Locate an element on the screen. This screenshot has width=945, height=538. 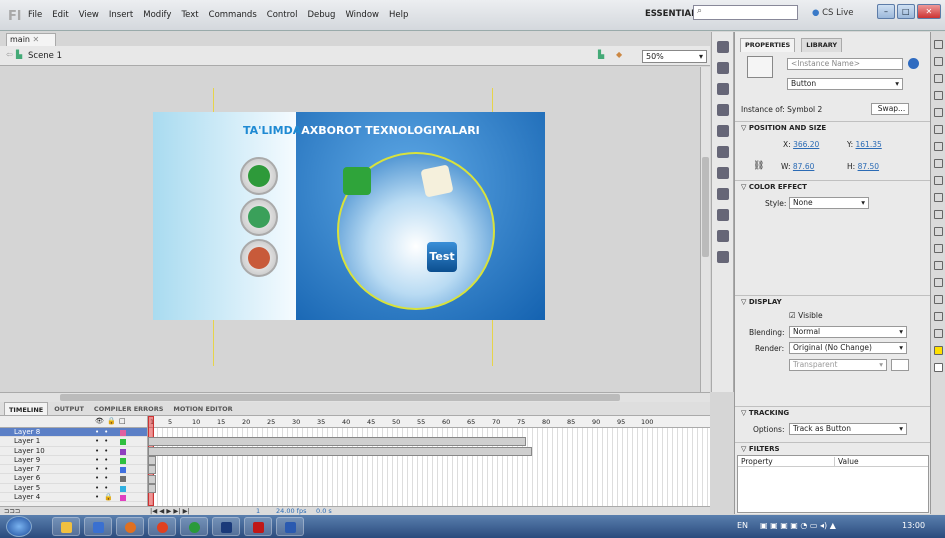
menu-control: Control is located at coordinates (282, 15).